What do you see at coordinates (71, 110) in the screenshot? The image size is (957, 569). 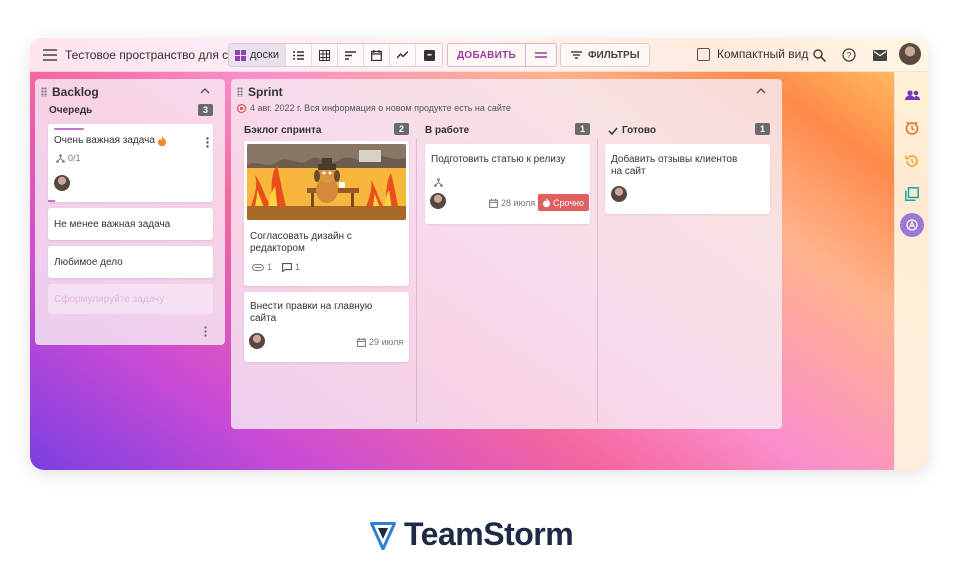 I see `queue-label: Очередь` at bounding box center [71, 110].